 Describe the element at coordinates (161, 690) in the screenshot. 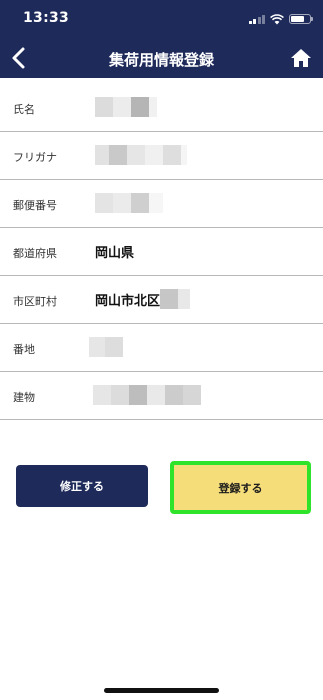

I see `home-indicator` at that location.